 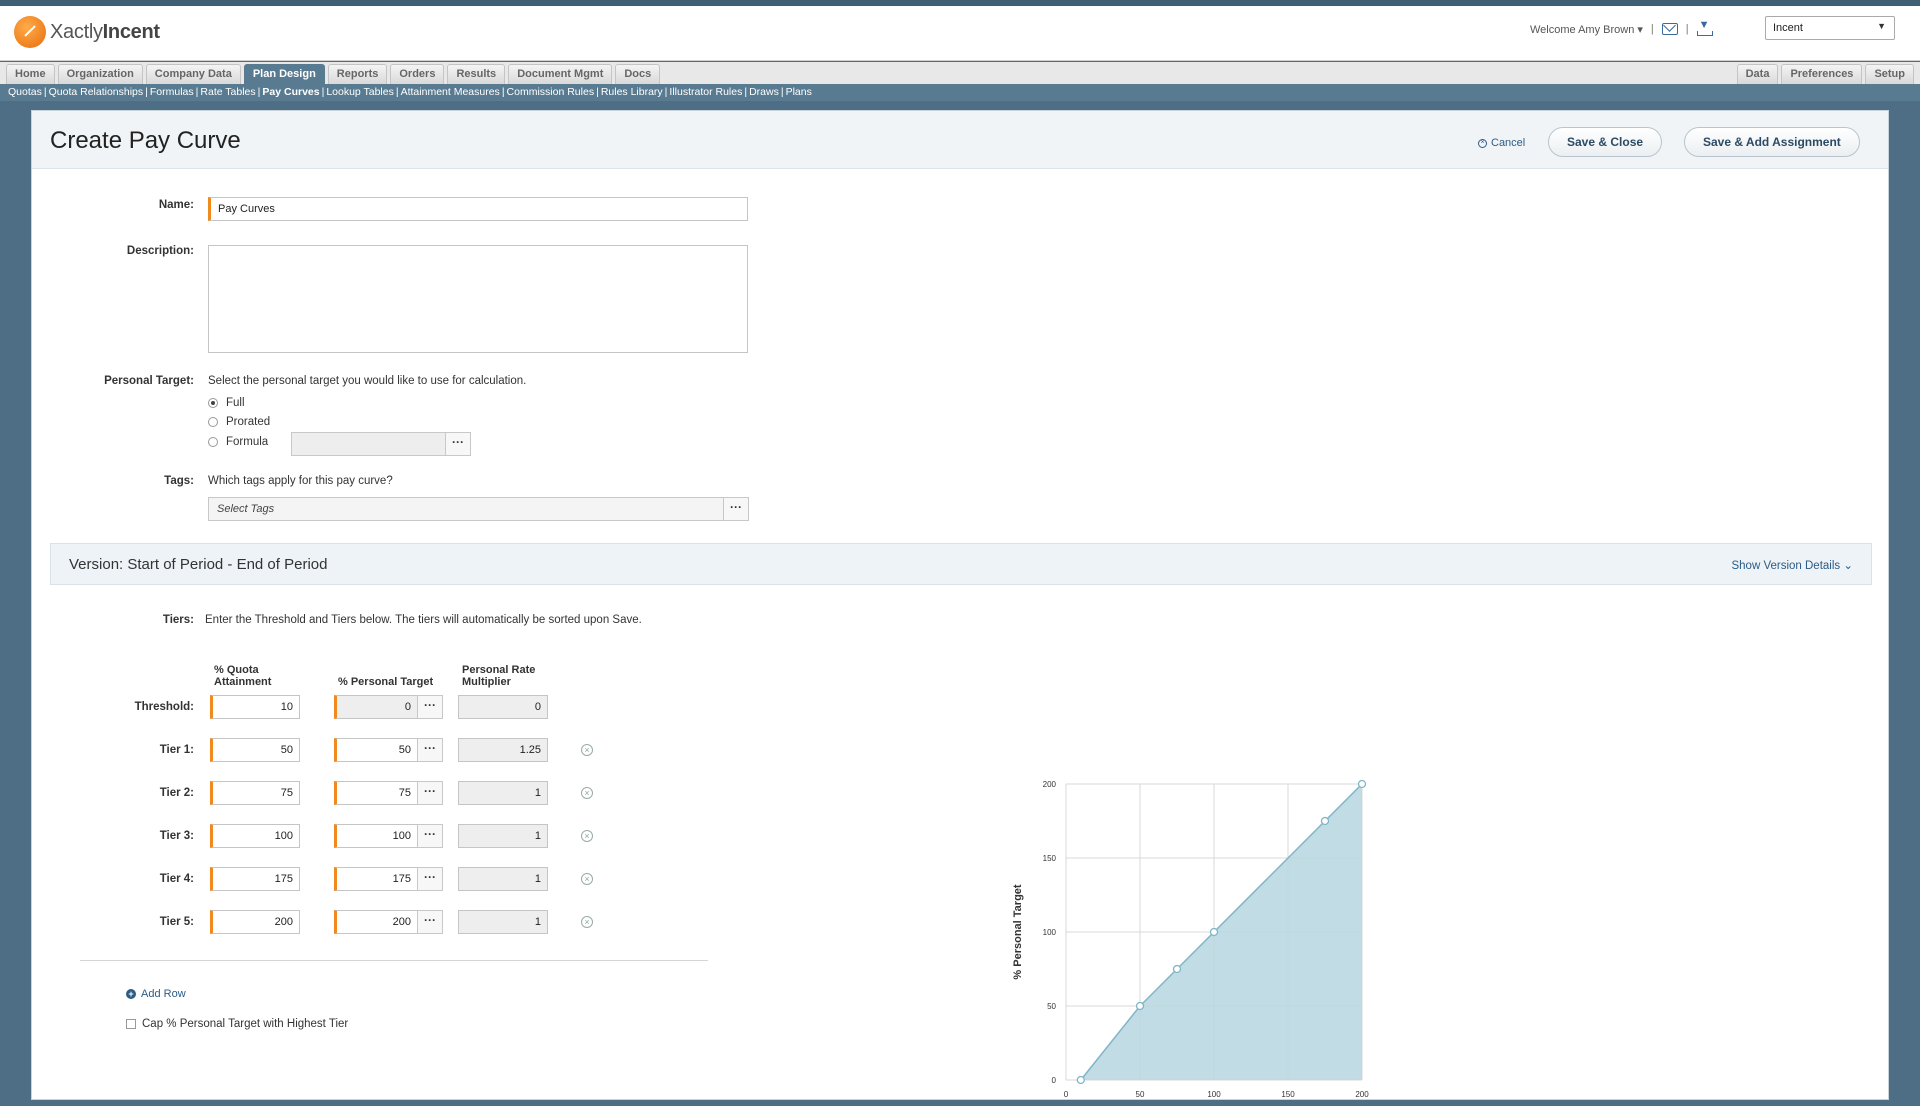 What do you see at coordinates (386, 682) in the screenshot?
I see `col-header-target: % Personal Target` at bounding box center [386, 682].